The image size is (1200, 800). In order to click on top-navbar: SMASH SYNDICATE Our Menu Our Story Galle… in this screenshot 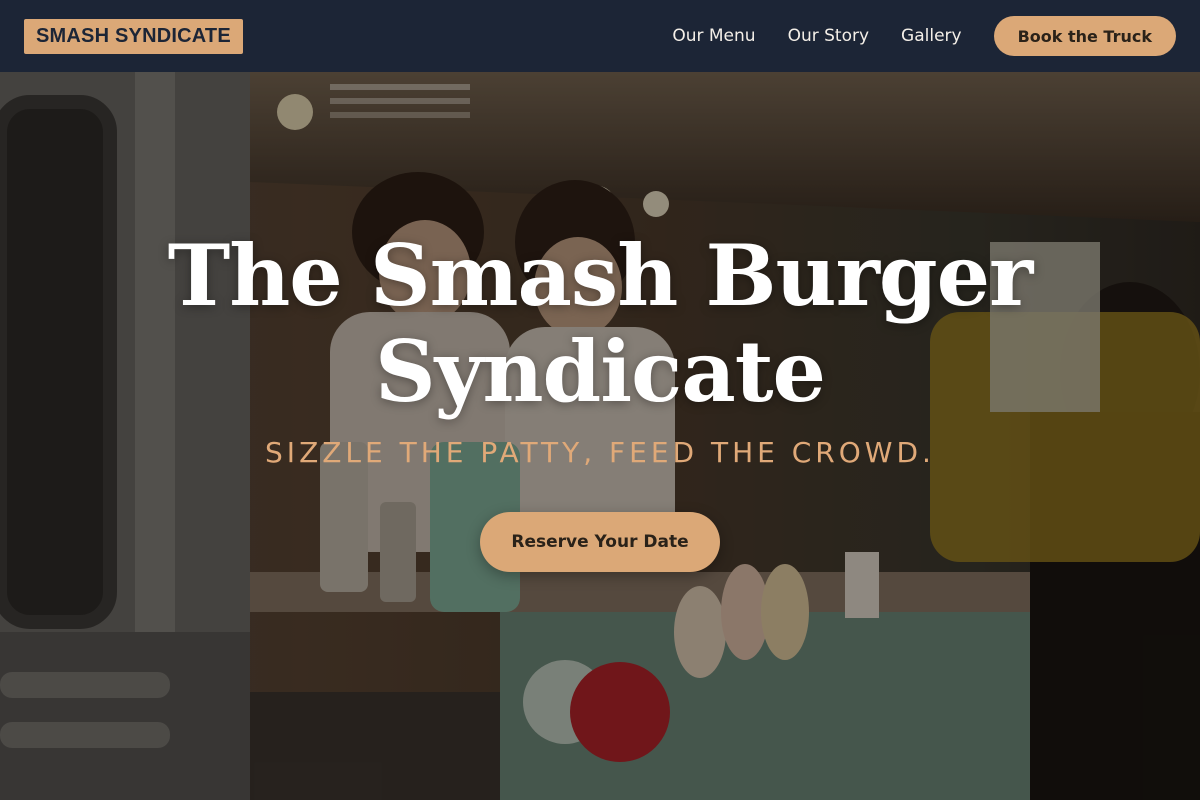, I will do `click(600, 36)`.